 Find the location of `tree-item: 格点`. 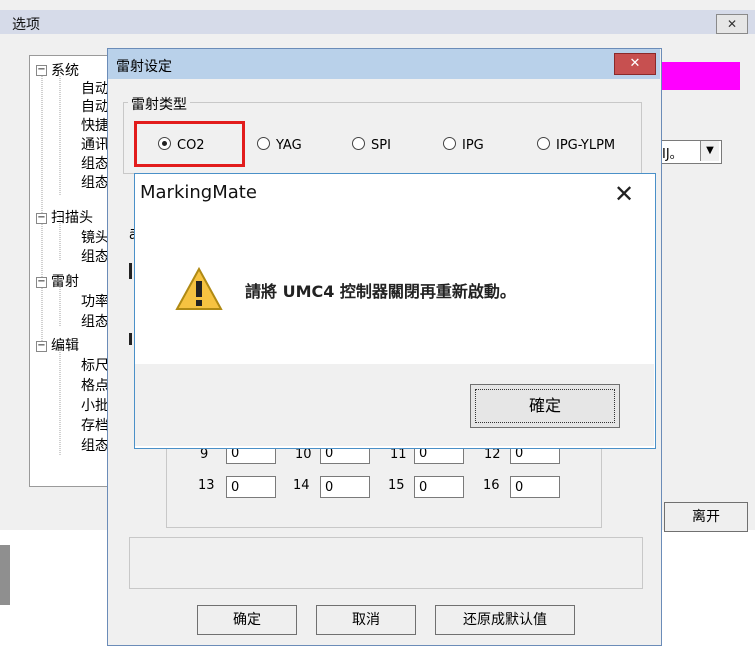

tree-item: 格点 is located at coordinates (95, 385).